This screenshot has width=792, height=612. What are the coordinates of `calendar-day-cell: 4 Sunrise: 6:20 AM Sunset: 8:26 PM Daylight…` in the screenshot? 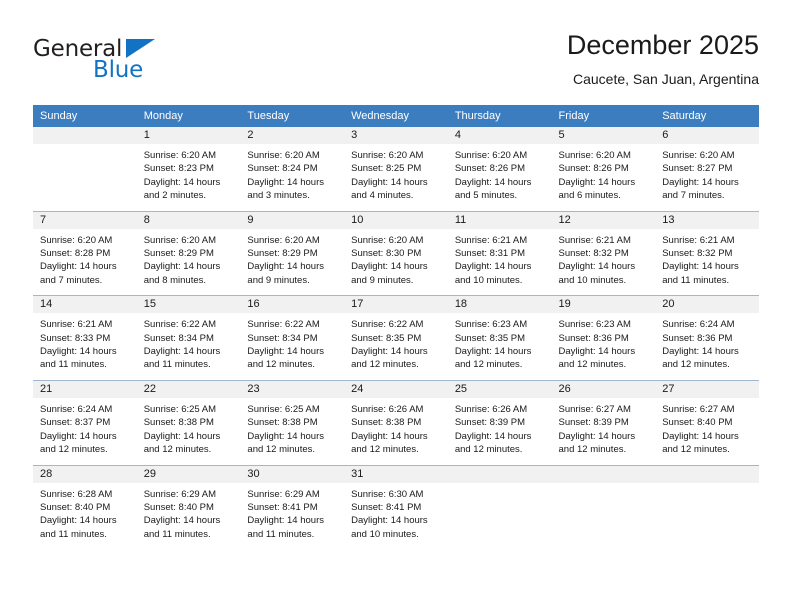 It's located at (499, 169).